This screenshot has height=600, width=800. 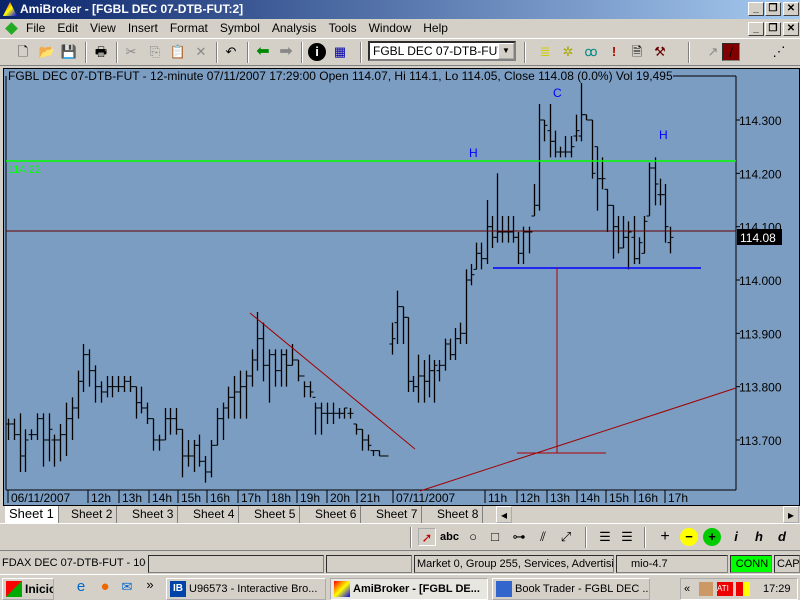 I want to click on interval-h-icon: h, so click(x=759, y=537).